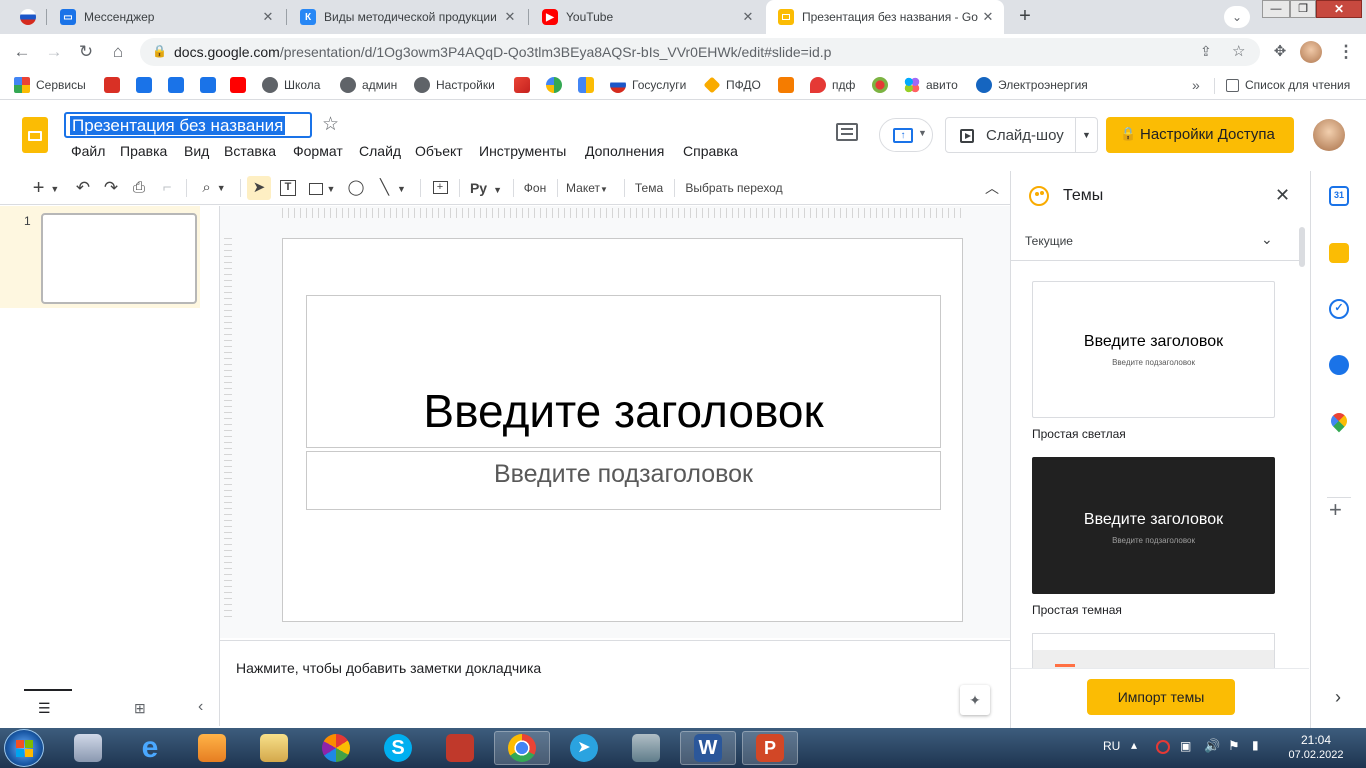 Image resolution: width=1366 pixels, height=768 pixels. Describe the element at coordinates (393, 188) in the screenshot. I see `line-icon: ╲ ▼` at that location.